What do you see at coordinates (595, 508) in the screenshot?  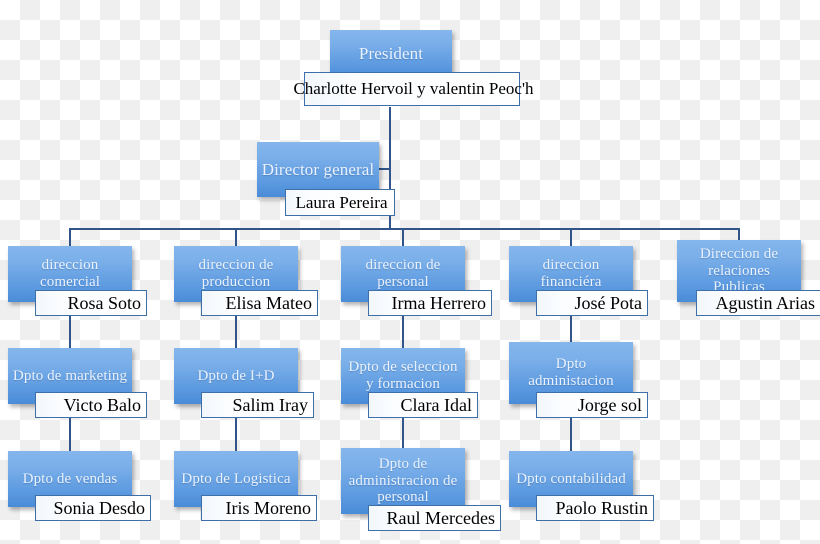 I see `node-dpto-contabilidad-name: Paolo Rustin` at bounding box center [595, 508].